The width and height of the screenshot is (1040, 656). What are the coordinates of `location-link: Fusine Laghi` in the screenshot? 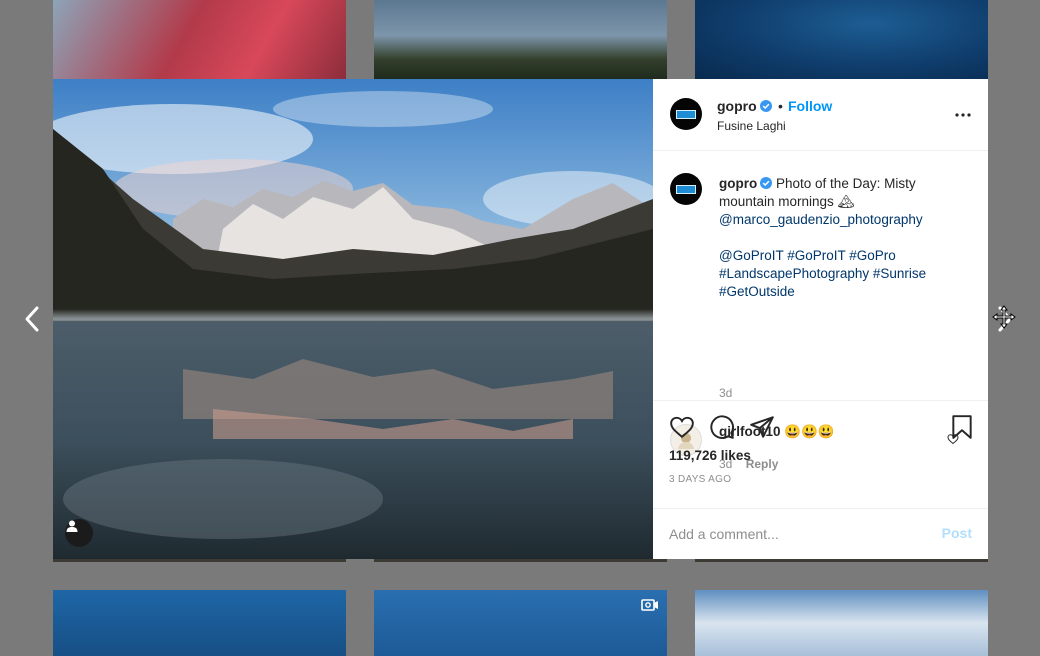 It's located at (751, 126).